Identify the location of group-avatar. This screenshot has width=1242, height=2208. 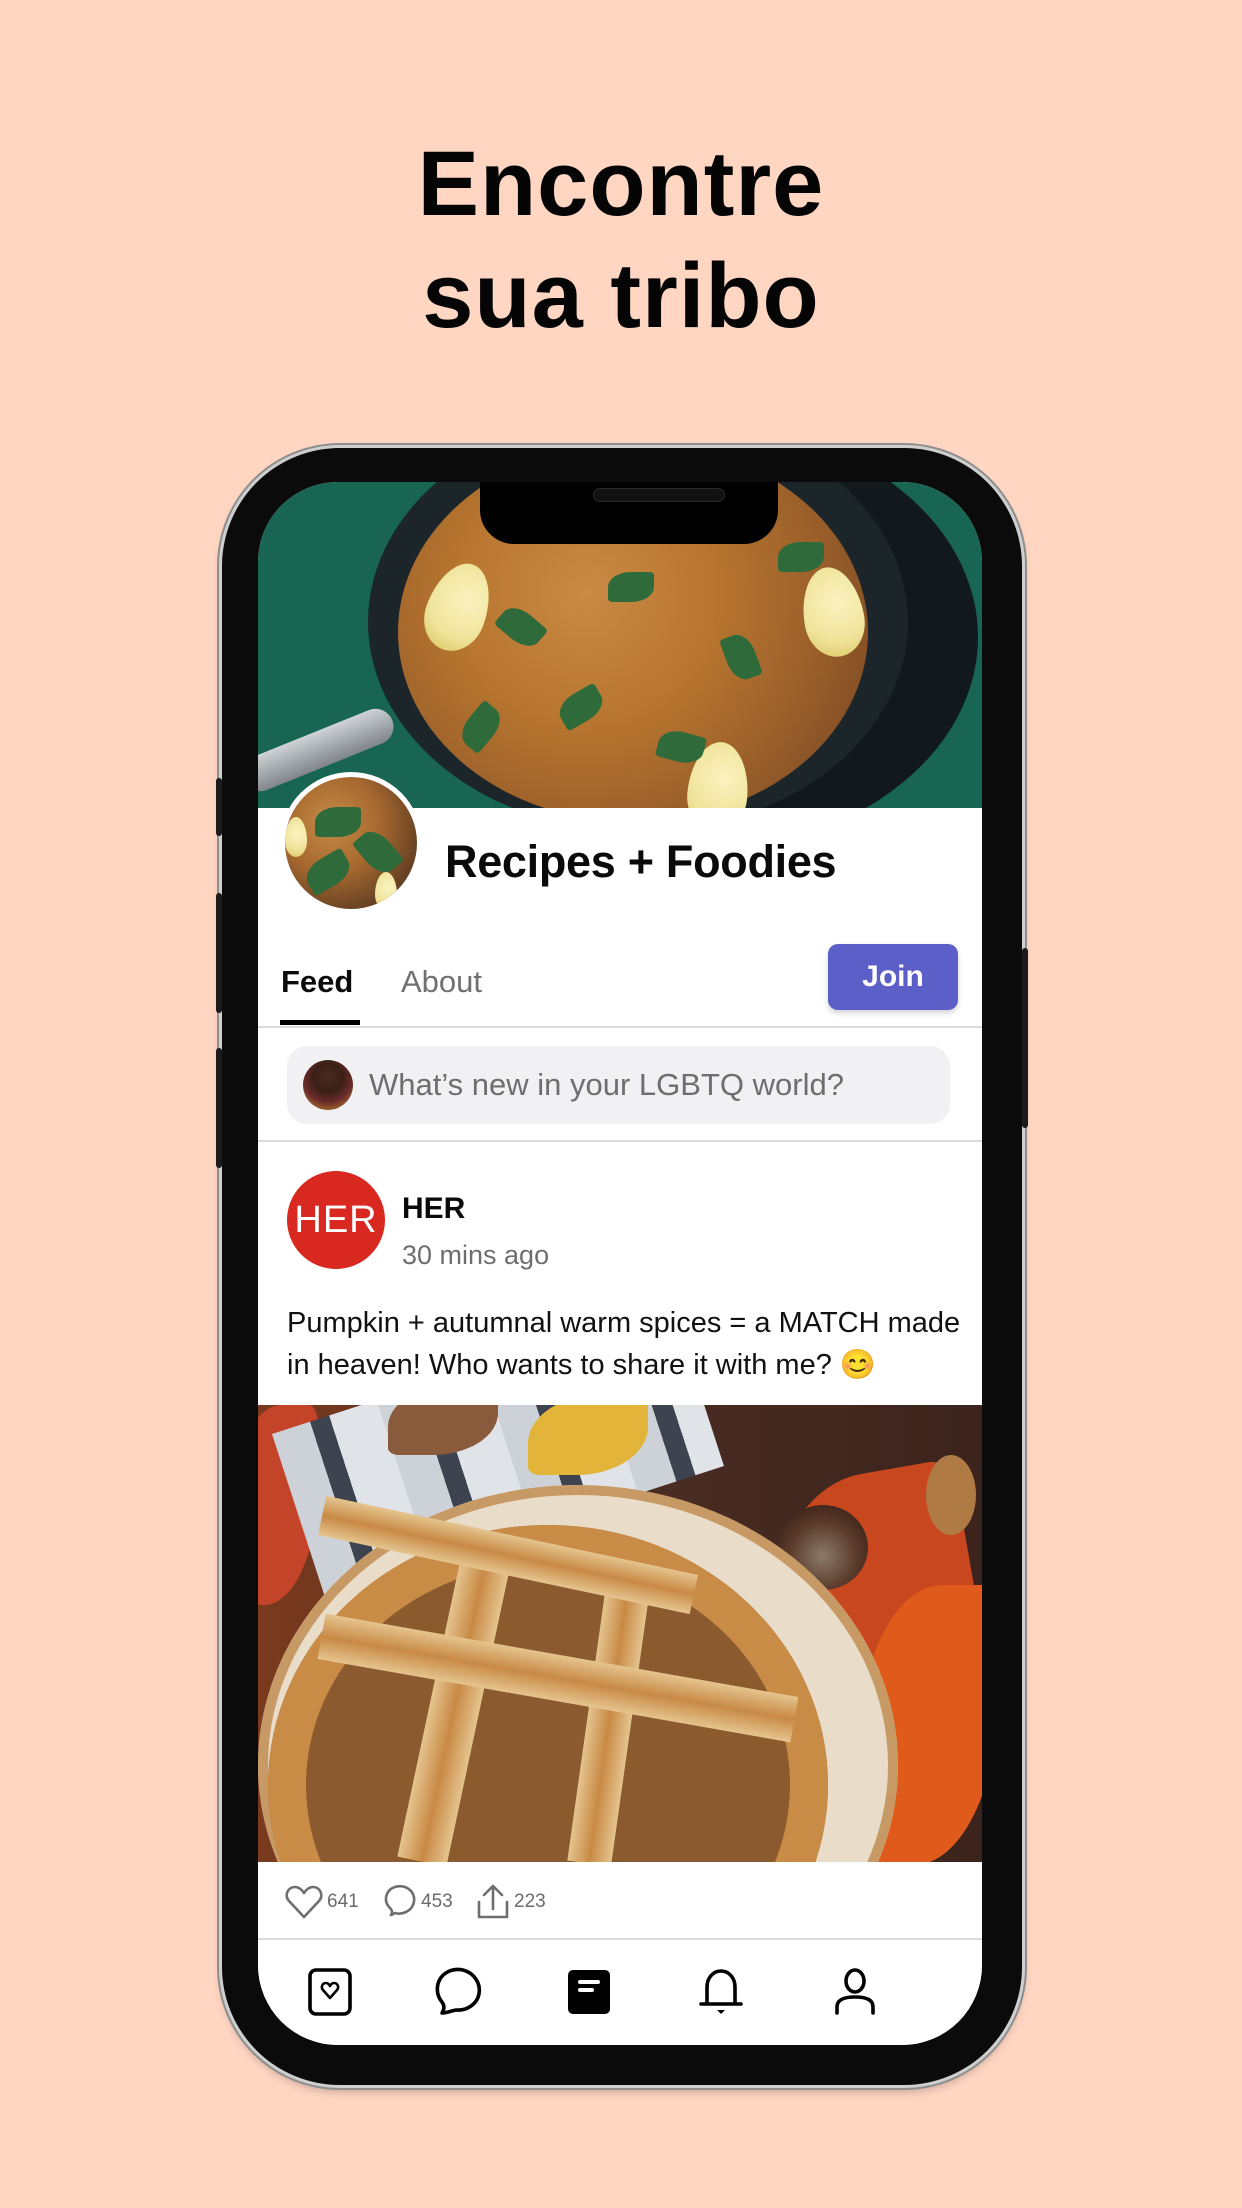
(351, 843).